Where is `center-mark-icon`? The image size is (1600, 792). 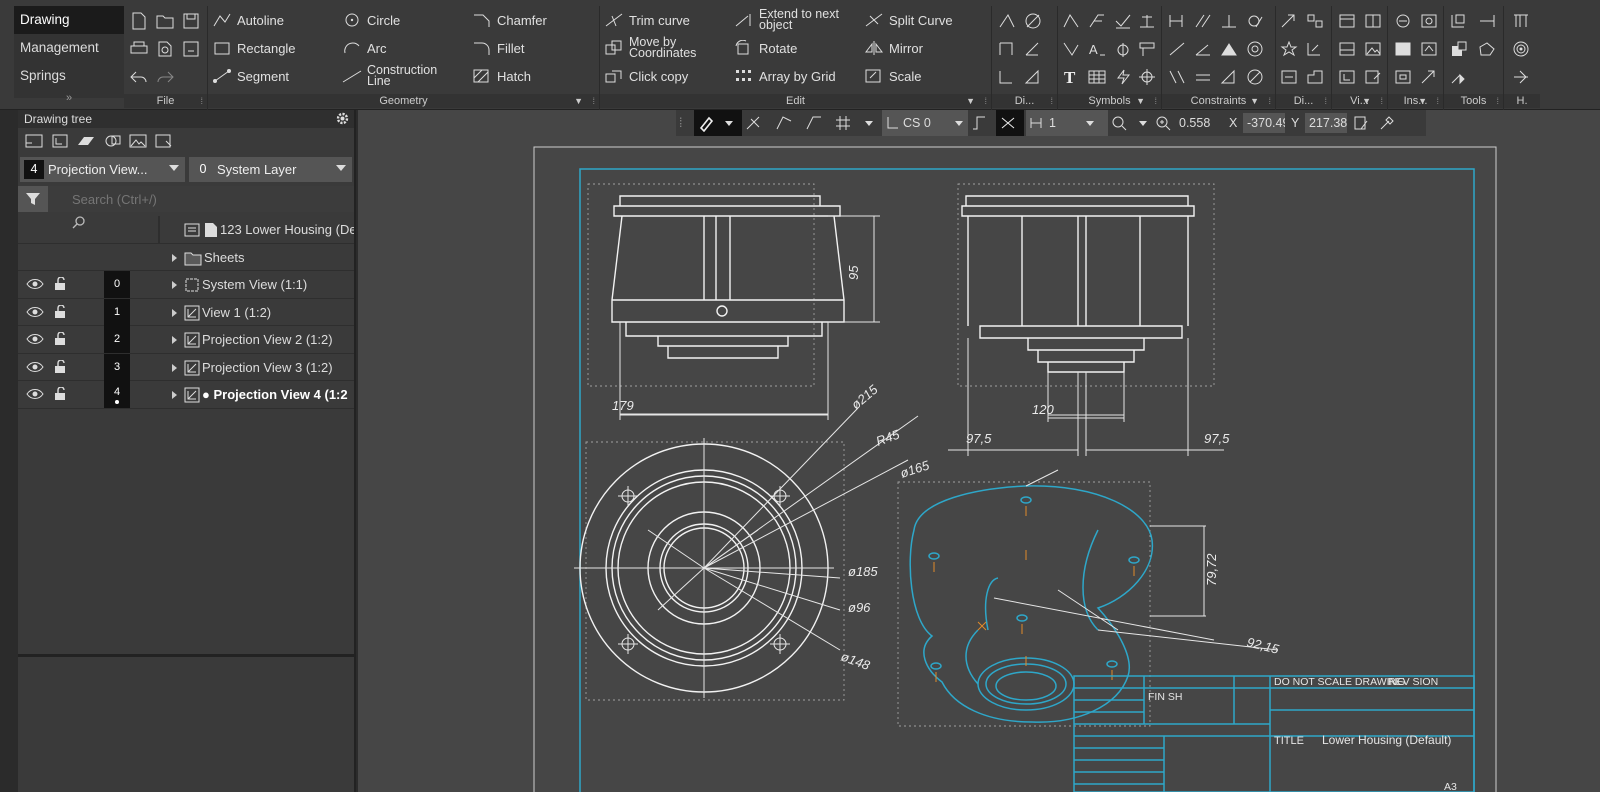
center-mark-icon is located at coordinates (1147, 77).